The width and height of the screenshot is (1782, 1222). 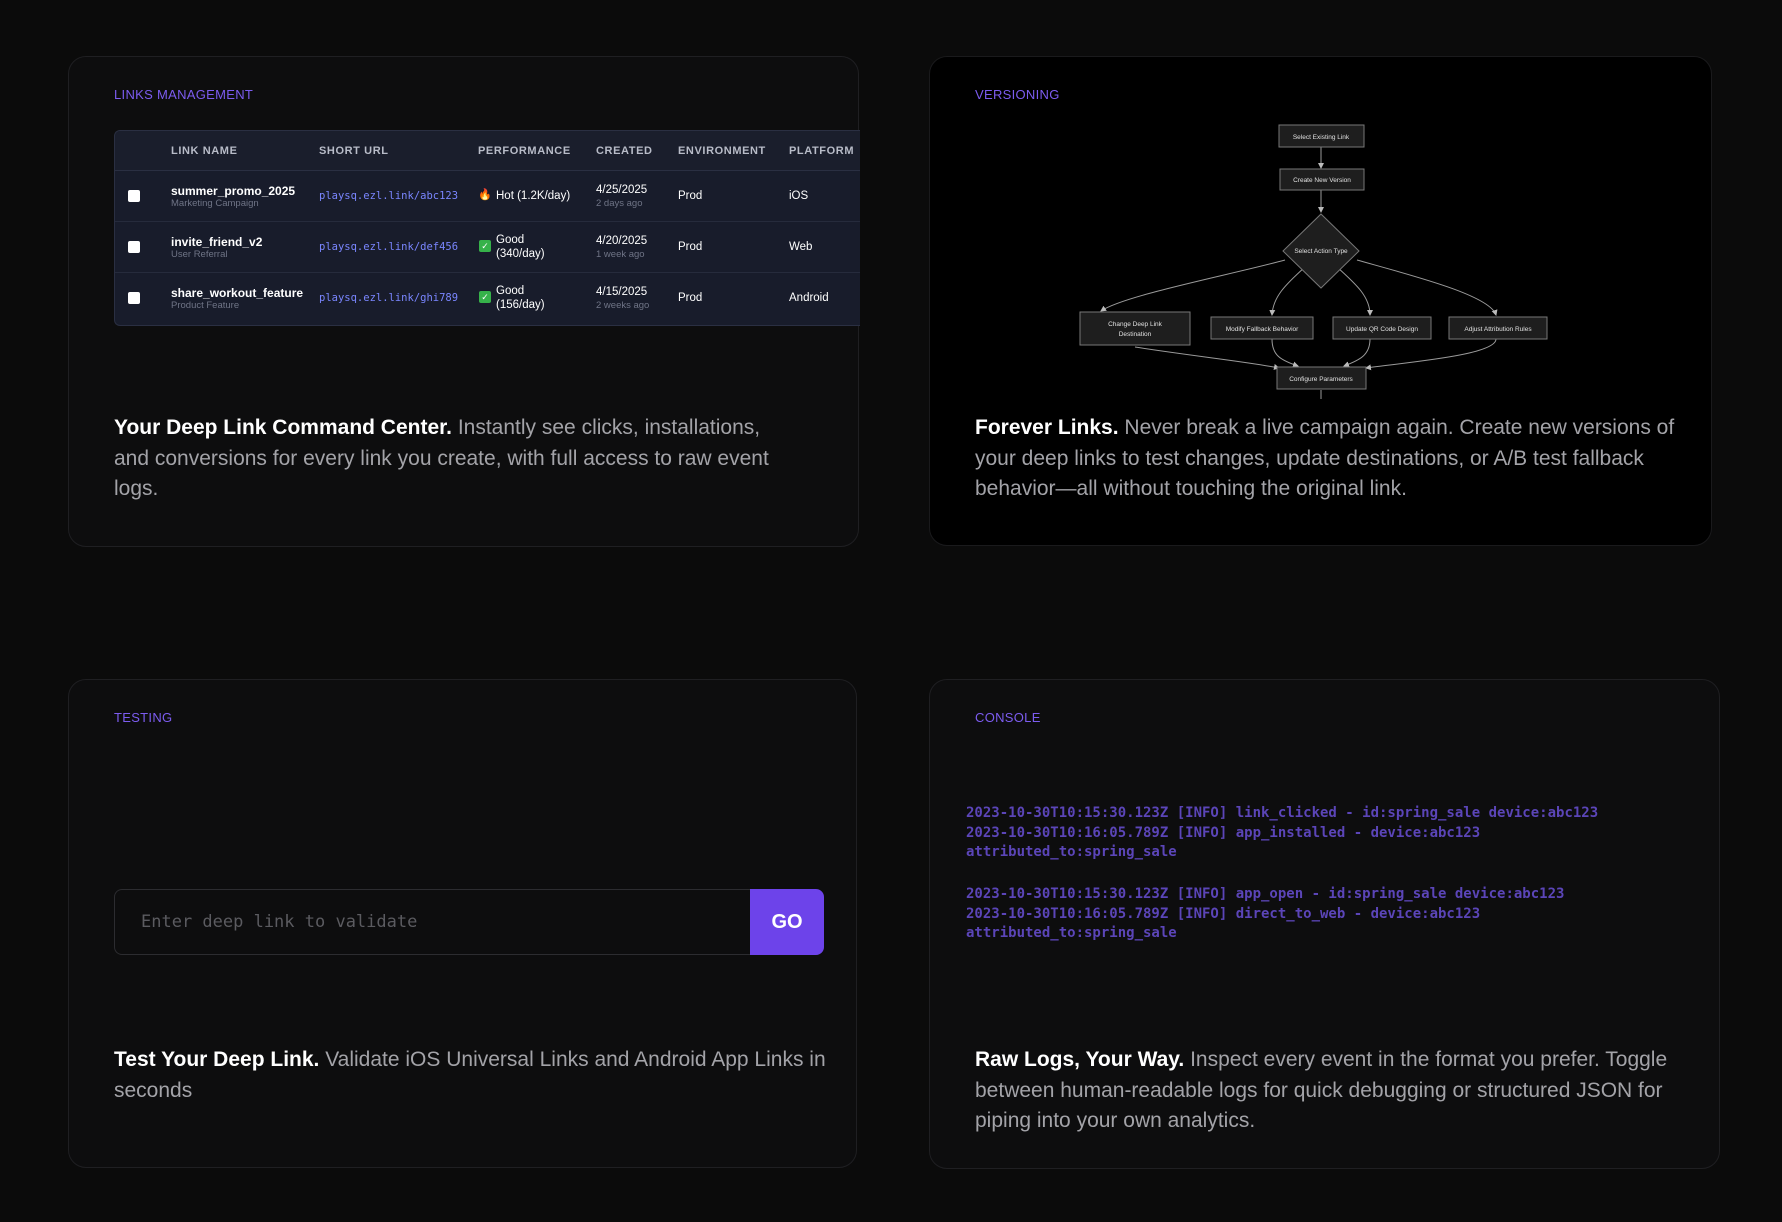 I want to click on created-relative: 2 weeks ago, so click(x=623, y=305).